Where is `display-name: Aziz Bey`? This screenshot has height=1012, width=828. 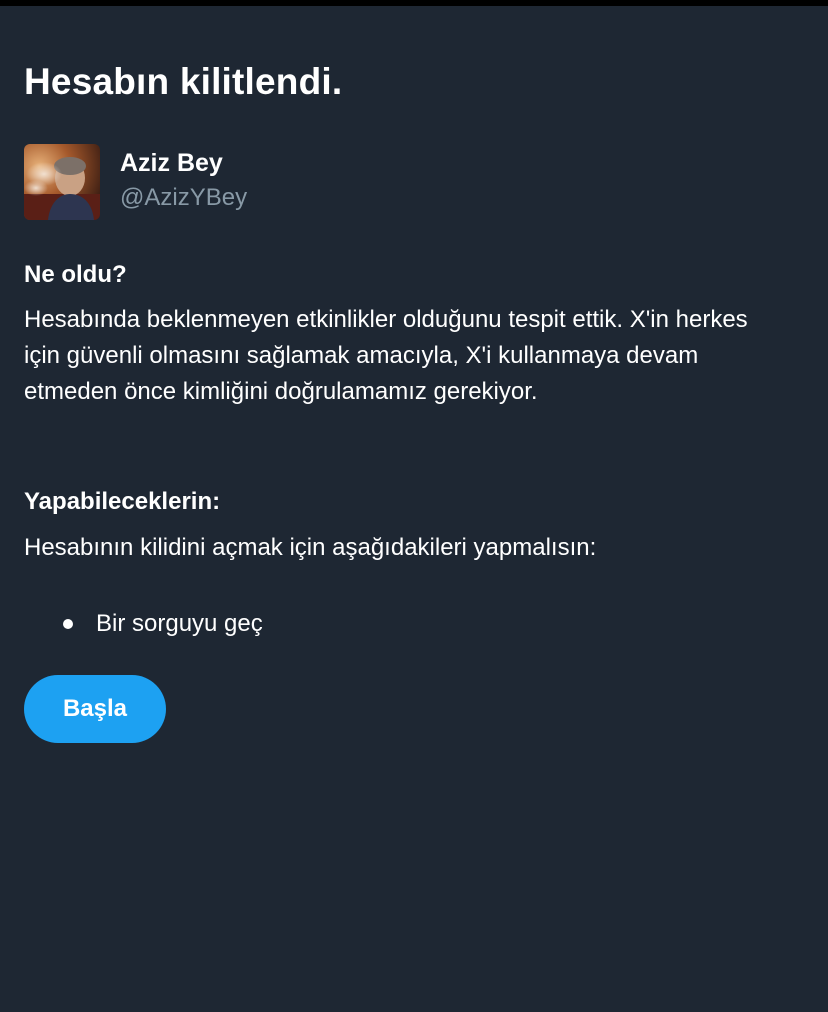 display-name: Aziz Bey is located at coordinates (171, 163).